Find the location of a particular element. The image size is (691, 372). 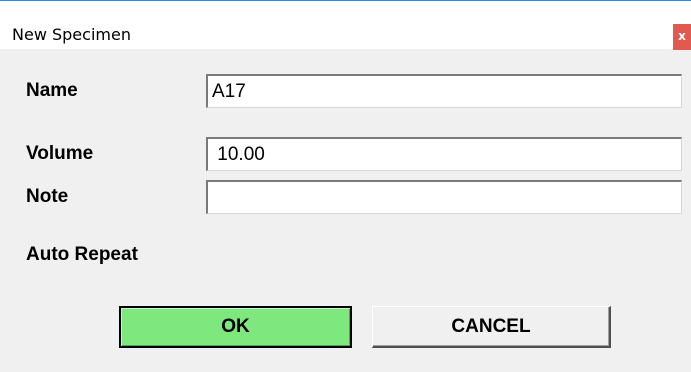

window-title: New Specimen is located at coordinates (71, 34).